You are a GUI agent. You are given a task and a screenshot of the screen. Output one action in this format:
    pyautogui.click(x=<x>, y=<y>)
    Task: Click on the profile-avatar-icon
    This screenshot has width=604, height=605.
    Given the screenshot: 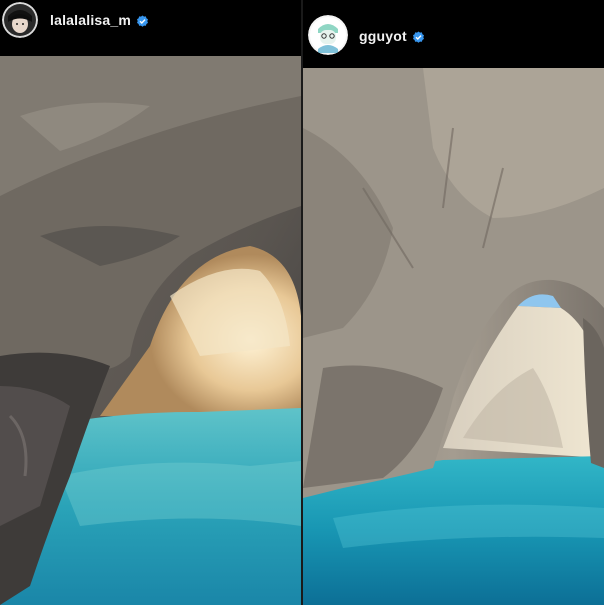 What is the action you would take?
    pyautogui.click(x=20, y=20)
    